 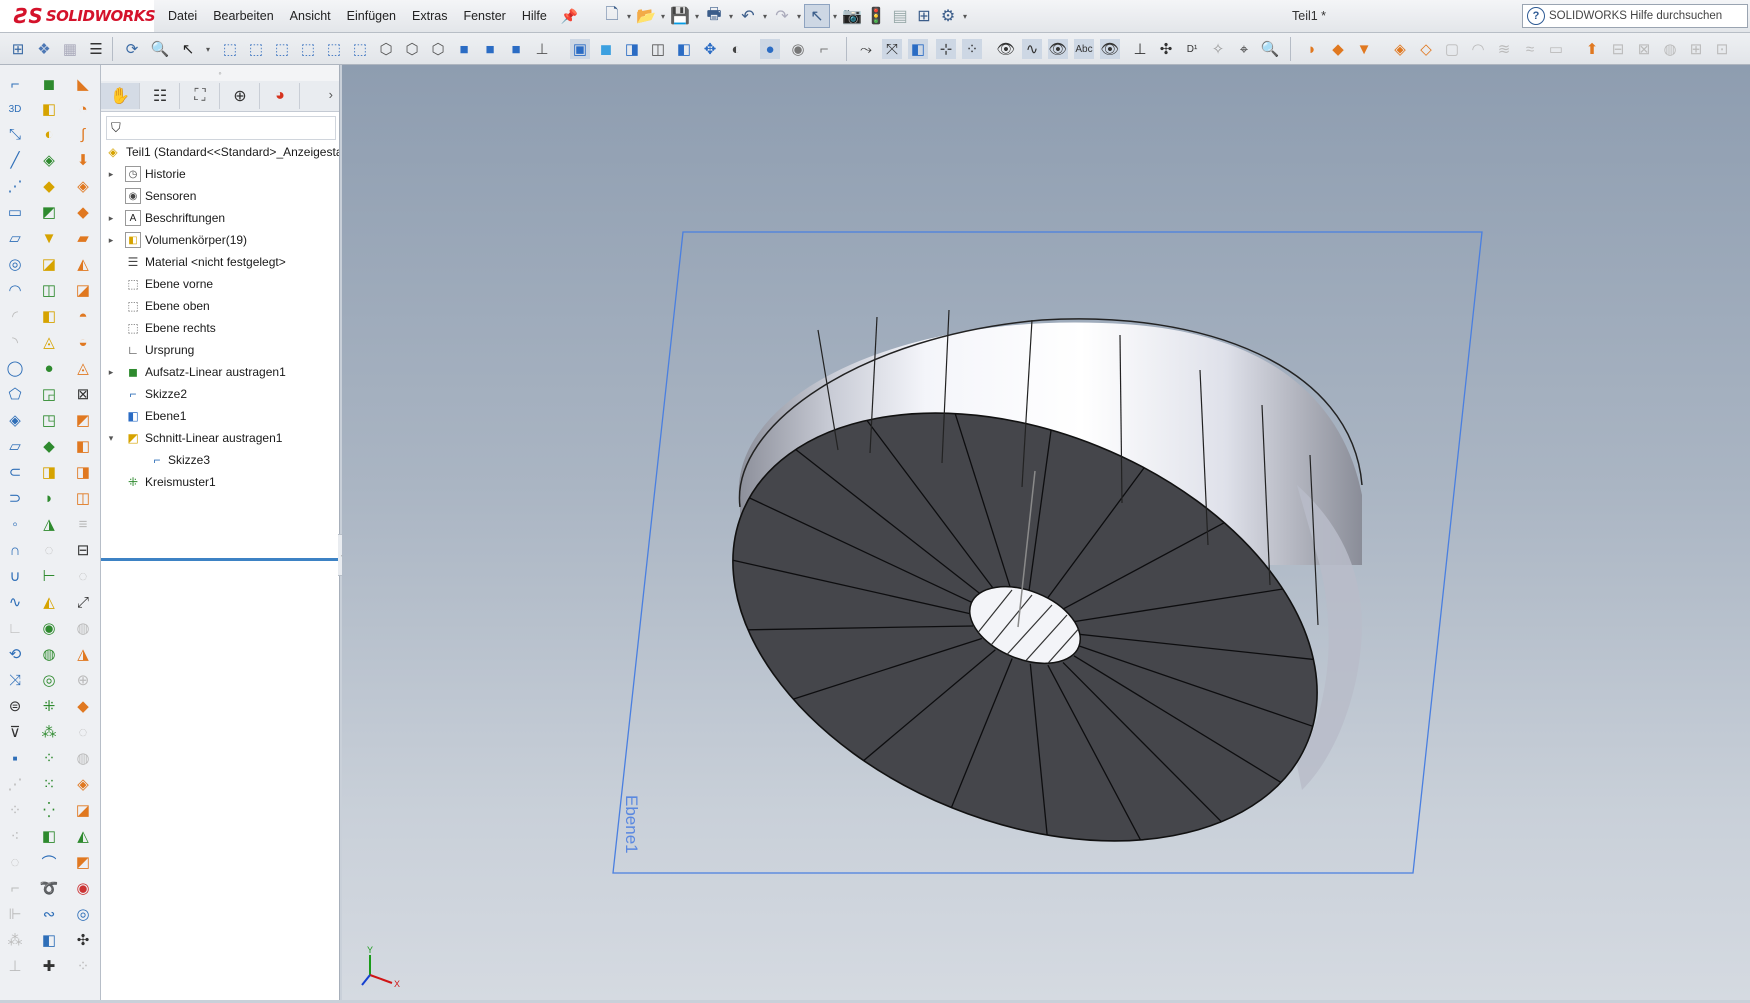 What do you see at coordinates (83, 758) in the screenshot?
I see `move-face-icon: ◍` at bounding box center [83, 758].